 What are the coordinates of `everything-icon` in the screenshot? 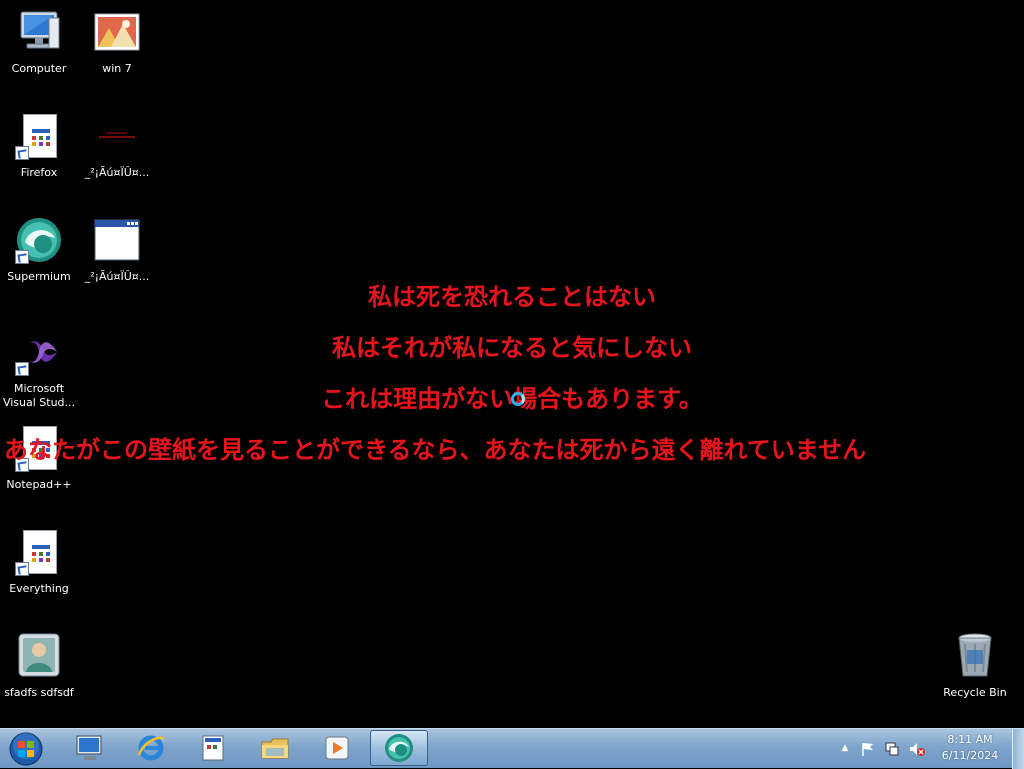 It's located at (39, 552).